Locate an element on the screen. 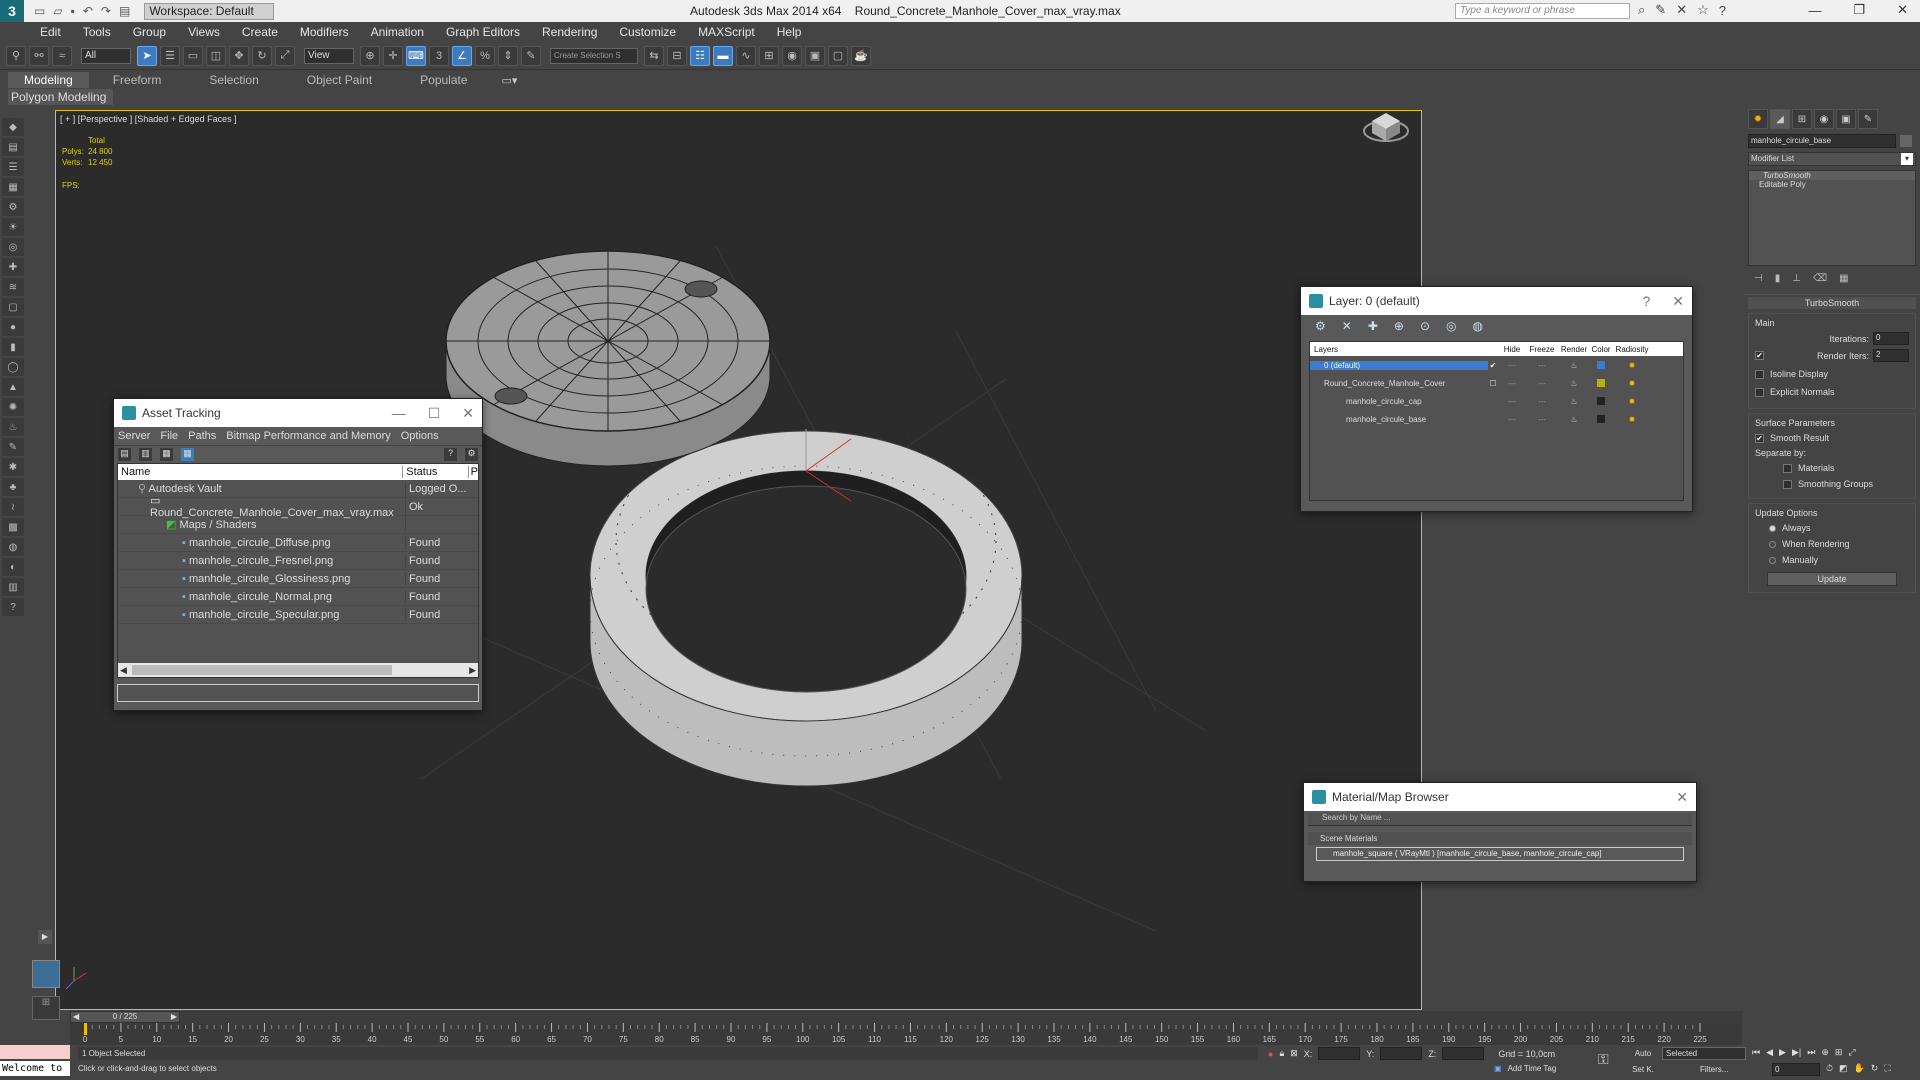  camera-icon: ◎ is located at coordinates (13, 247).